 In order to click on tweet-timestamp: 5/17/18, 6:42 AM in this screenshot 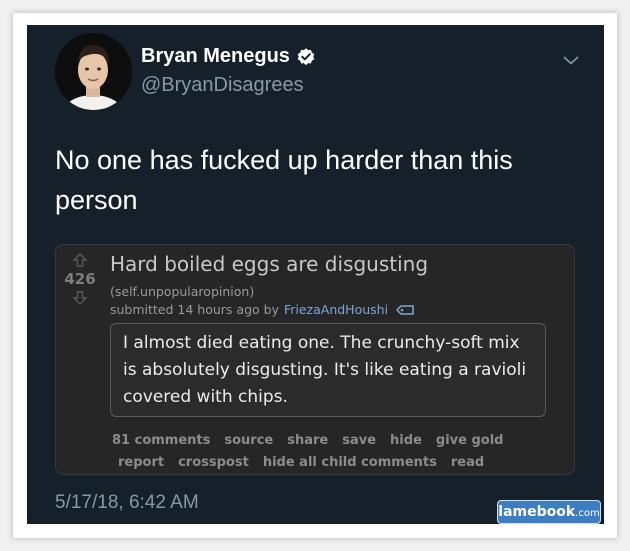, I will do `click(127, 503)`.